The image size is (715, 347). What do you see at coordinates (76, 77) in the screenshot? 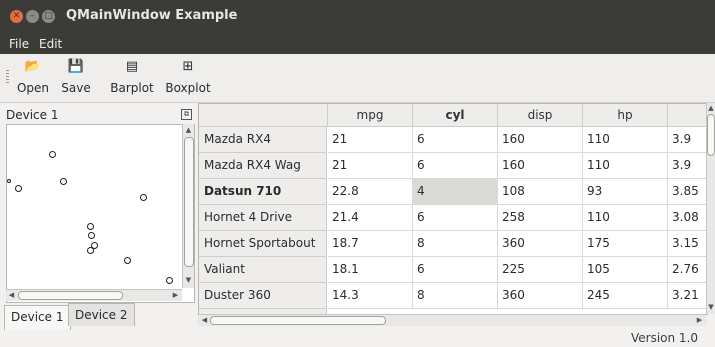
I see `save-button: 💾 Save` at bounding box center [76, 77].